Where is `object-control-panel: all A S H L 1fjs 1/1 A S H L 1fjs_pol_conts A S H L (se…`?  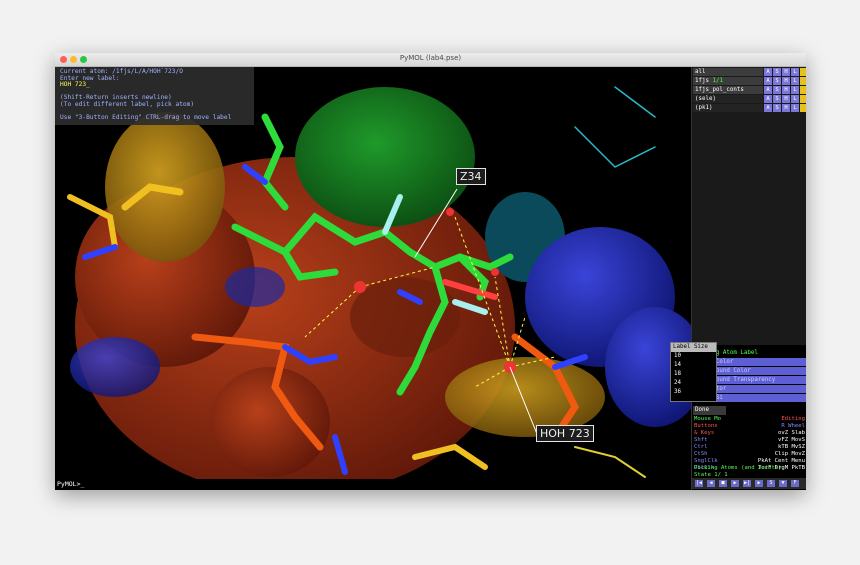
object-control-panel: all A S H L 1fjs 1/1 A S H L 1fjs_pol_conts A S H L (se… is located at coordinates (748, 278).